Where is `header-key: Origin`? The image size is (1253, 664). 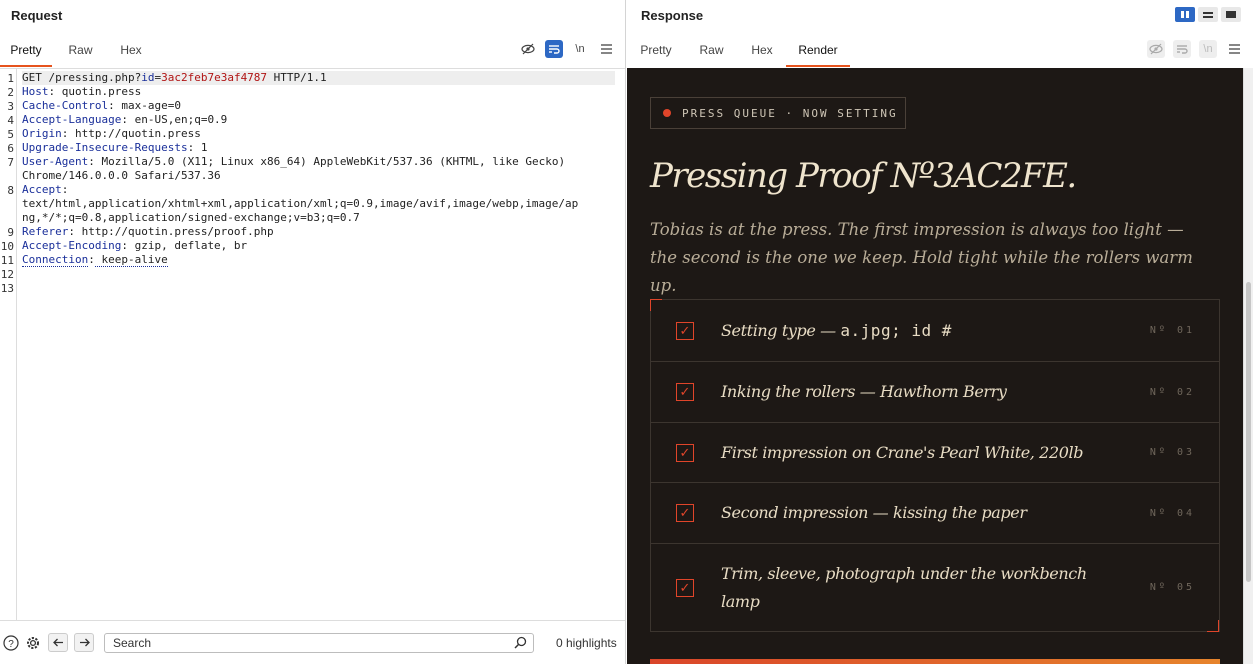
header-key: Origin is located at coordinates (42, 133).